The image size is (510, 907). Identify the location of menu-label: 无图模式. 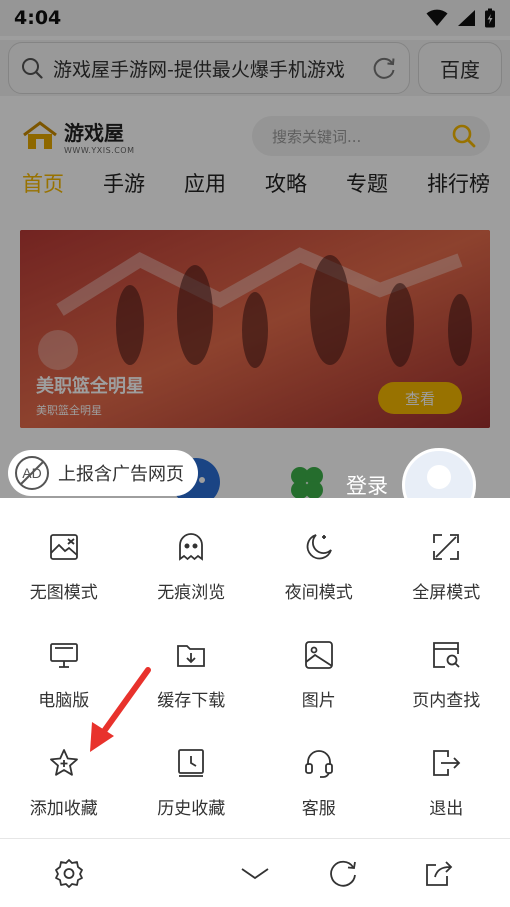
(63, 593).